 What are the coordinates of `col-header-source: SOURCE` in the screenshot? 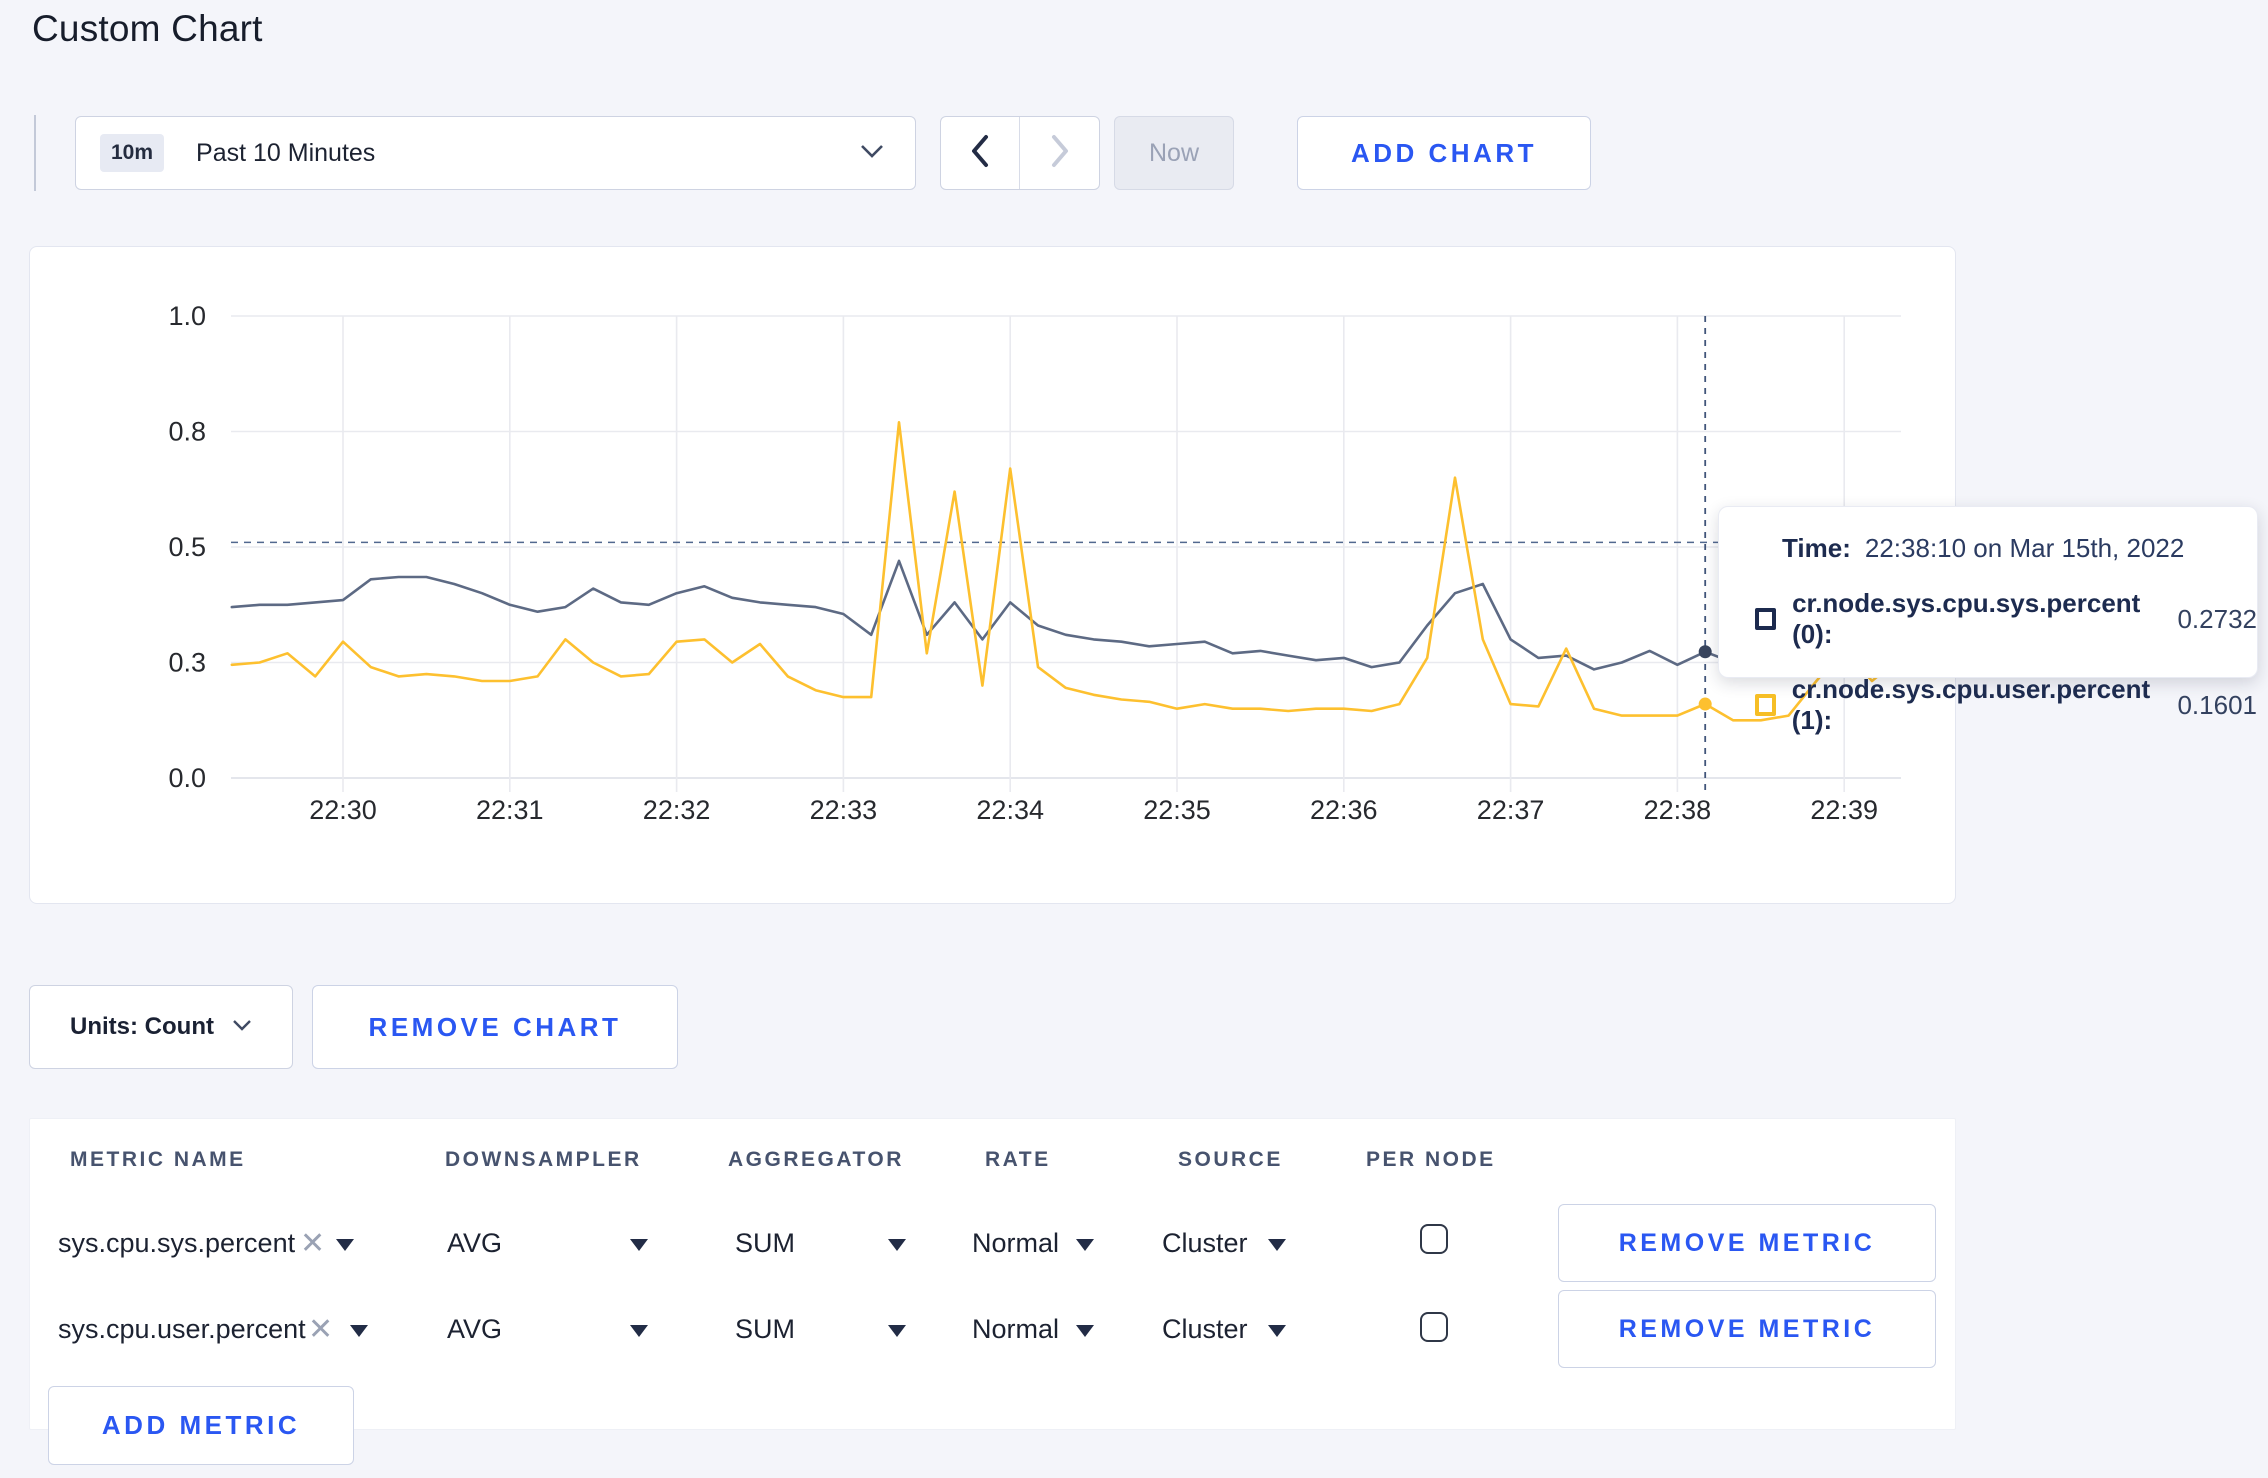 It's located at (1230, 1159).